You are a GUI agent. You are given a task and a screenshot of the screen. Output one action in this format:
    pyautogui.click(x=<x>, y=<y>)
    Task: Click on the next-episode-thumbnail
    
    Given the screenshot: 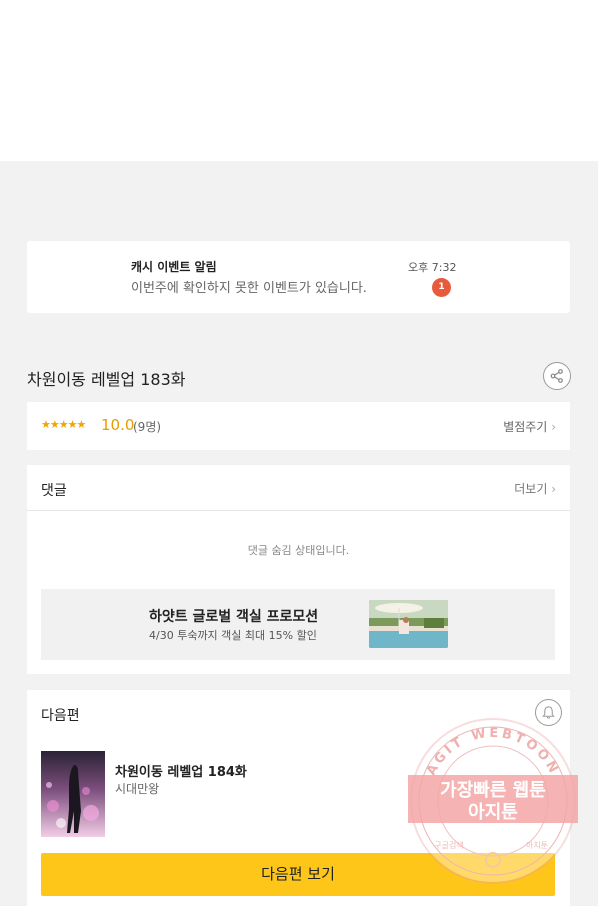 What is the action you would take?
    pyautogui.click(x=73, y=794)
    